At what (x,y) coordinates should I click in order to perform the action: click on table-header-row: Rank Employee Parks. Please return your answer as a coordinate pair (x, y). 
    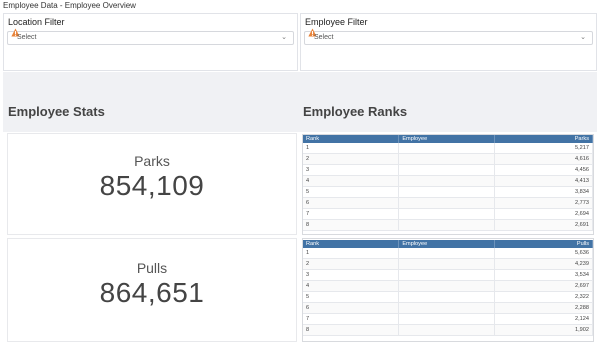
    Looking at the image, I should click on (448, 139).